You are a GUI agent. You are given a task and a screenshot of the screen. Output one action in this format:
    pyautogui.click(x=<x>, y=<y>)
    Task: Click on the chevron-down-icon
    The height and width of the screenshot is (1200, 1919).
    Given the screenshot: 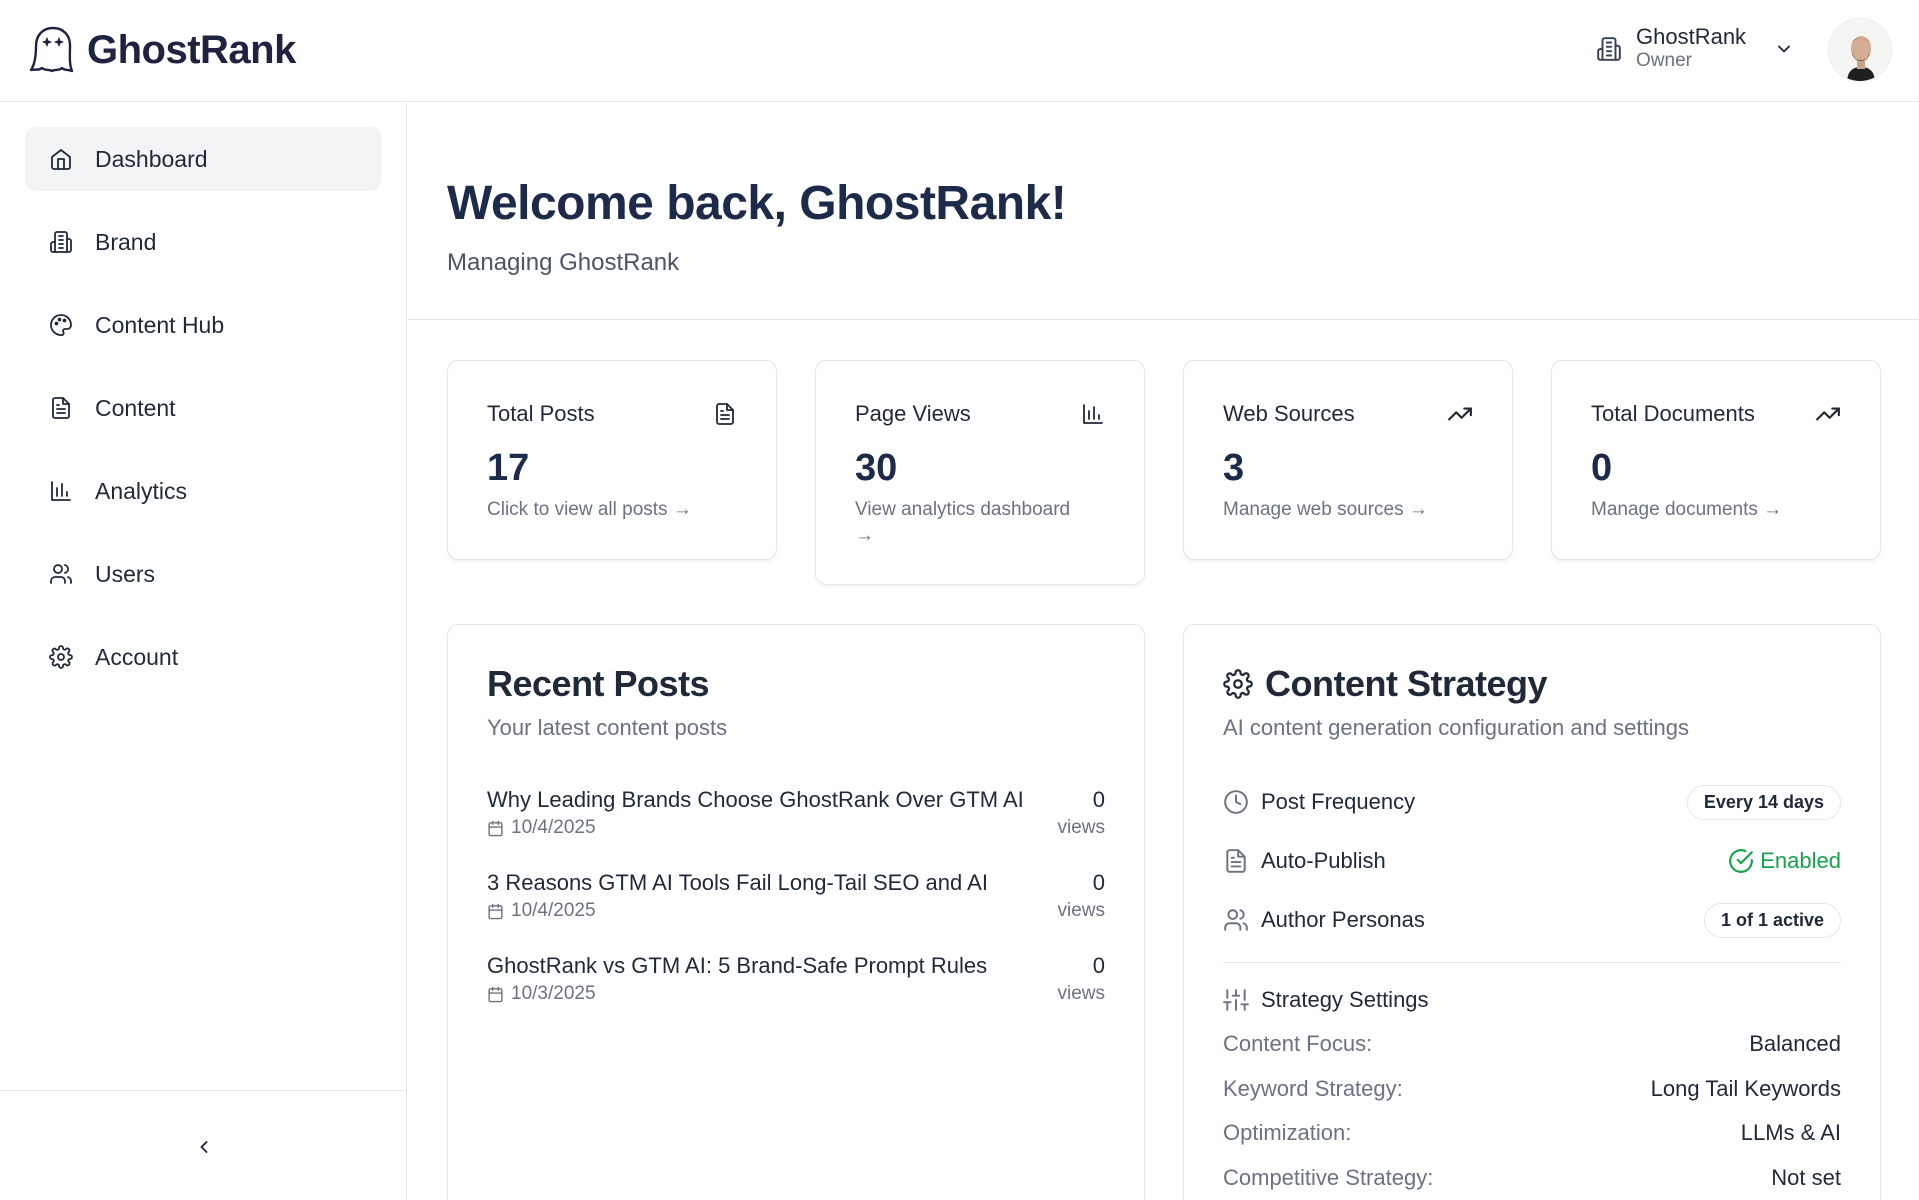 What is the action you would take?
    pyautogui.click(x=1784, y=49)
    